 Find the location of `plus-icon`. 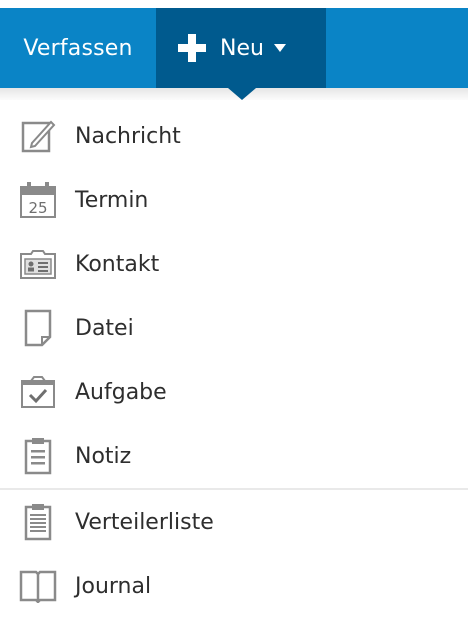

plus-icon is located at coordinates (192, 48).